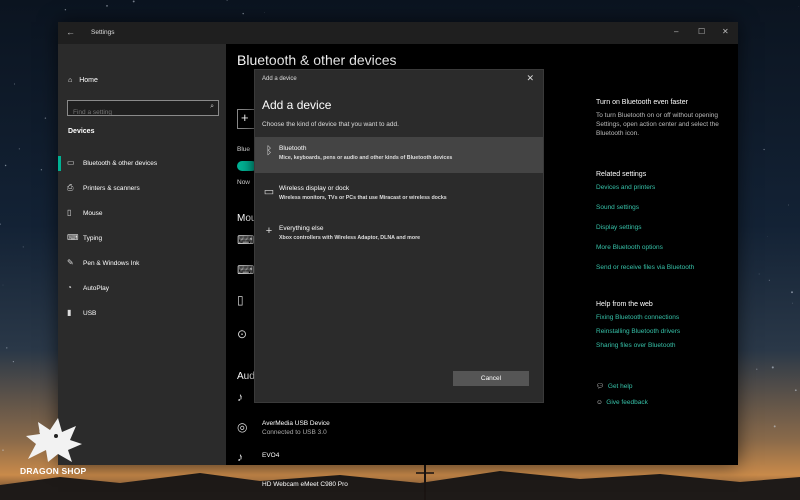  What do you see at coordinates (293, 148) in the screenshot?
I see `option-title: Bluetooth` at bounding box center [293, 148].